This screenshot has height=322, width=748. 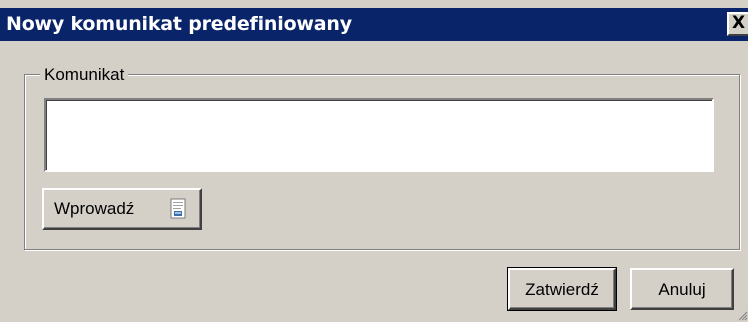 I want to click on confirm-button-label: Zatwierdź, so click(x=562, y=289).